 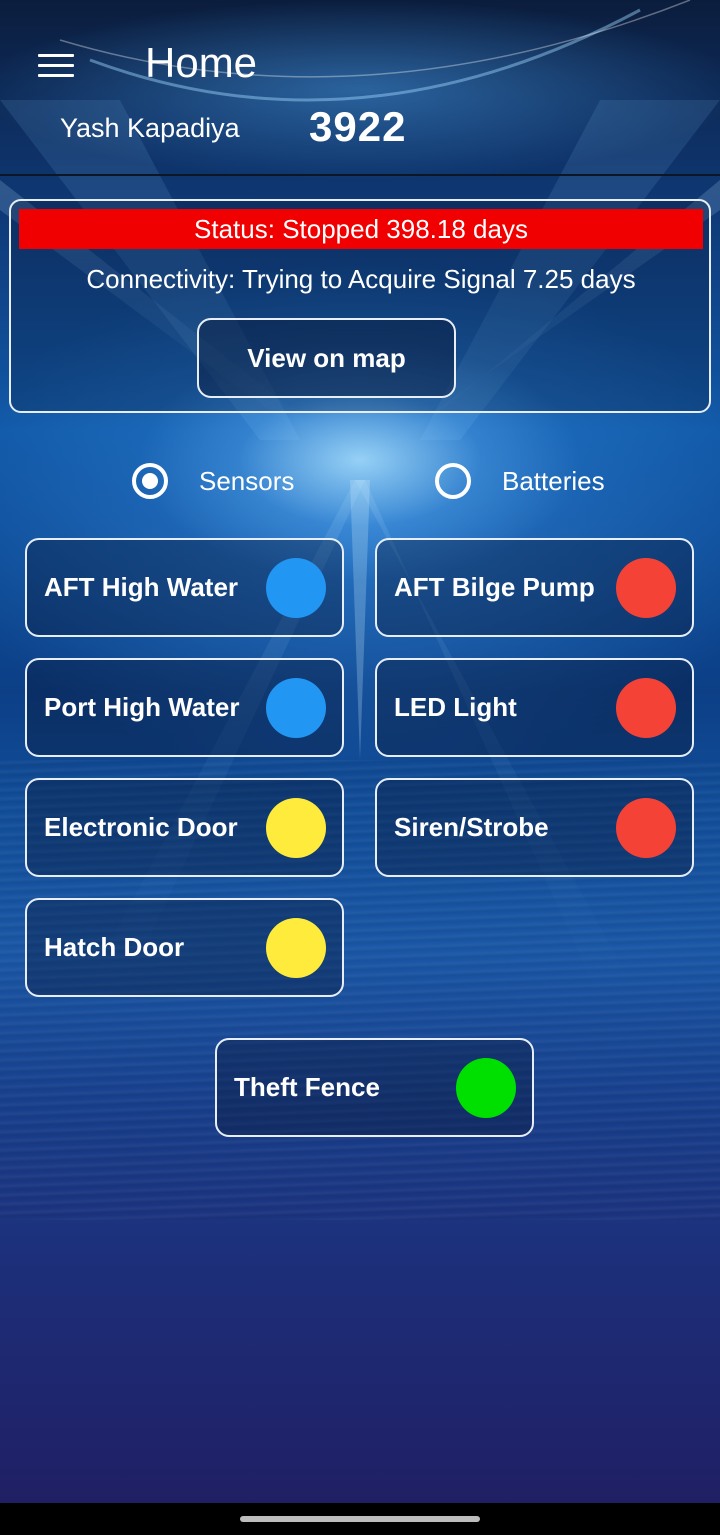 What do you see at coordinates (247, 481) in the screenshot?
I see `radio-label-sensors: Sensors` at bounding box center [247, 481].